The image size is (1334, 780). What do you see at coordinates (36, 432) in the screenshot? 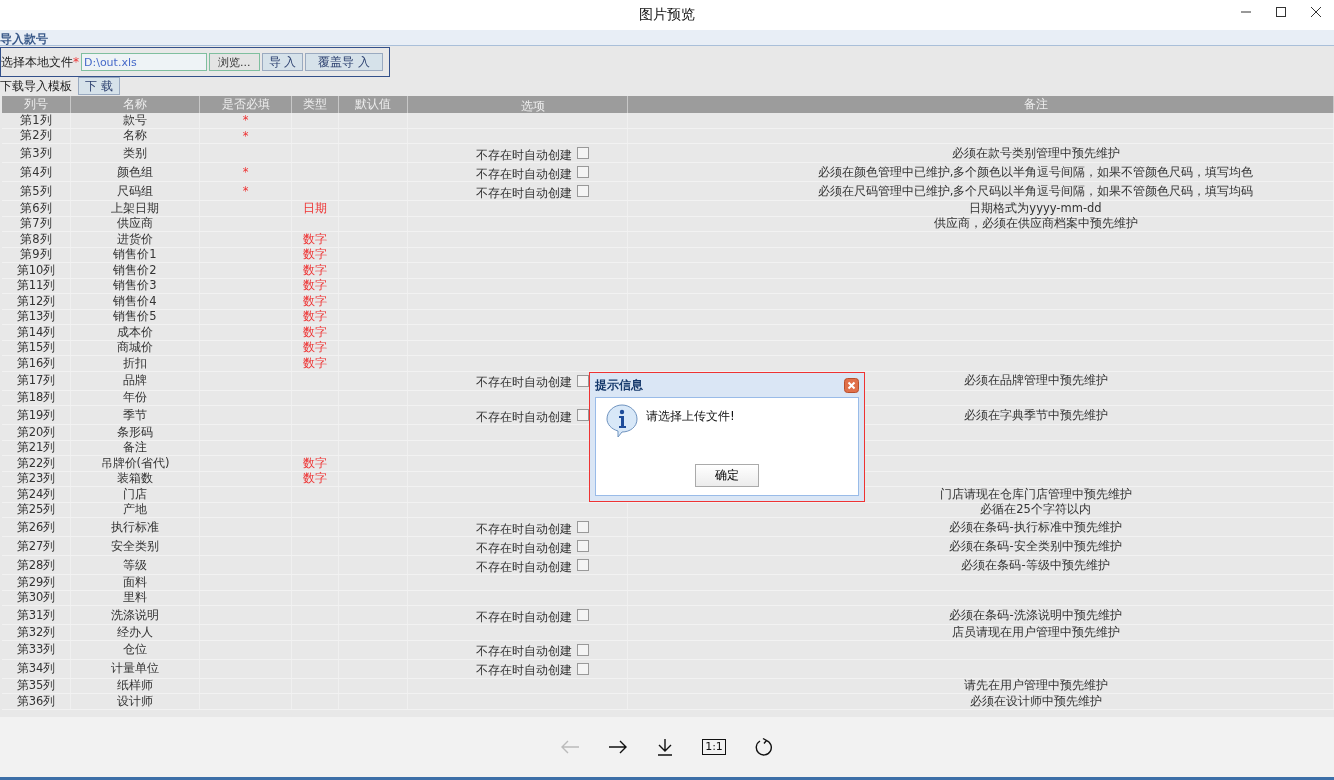
I see `table-cell: 第20列` at bounding box center [36, 432].